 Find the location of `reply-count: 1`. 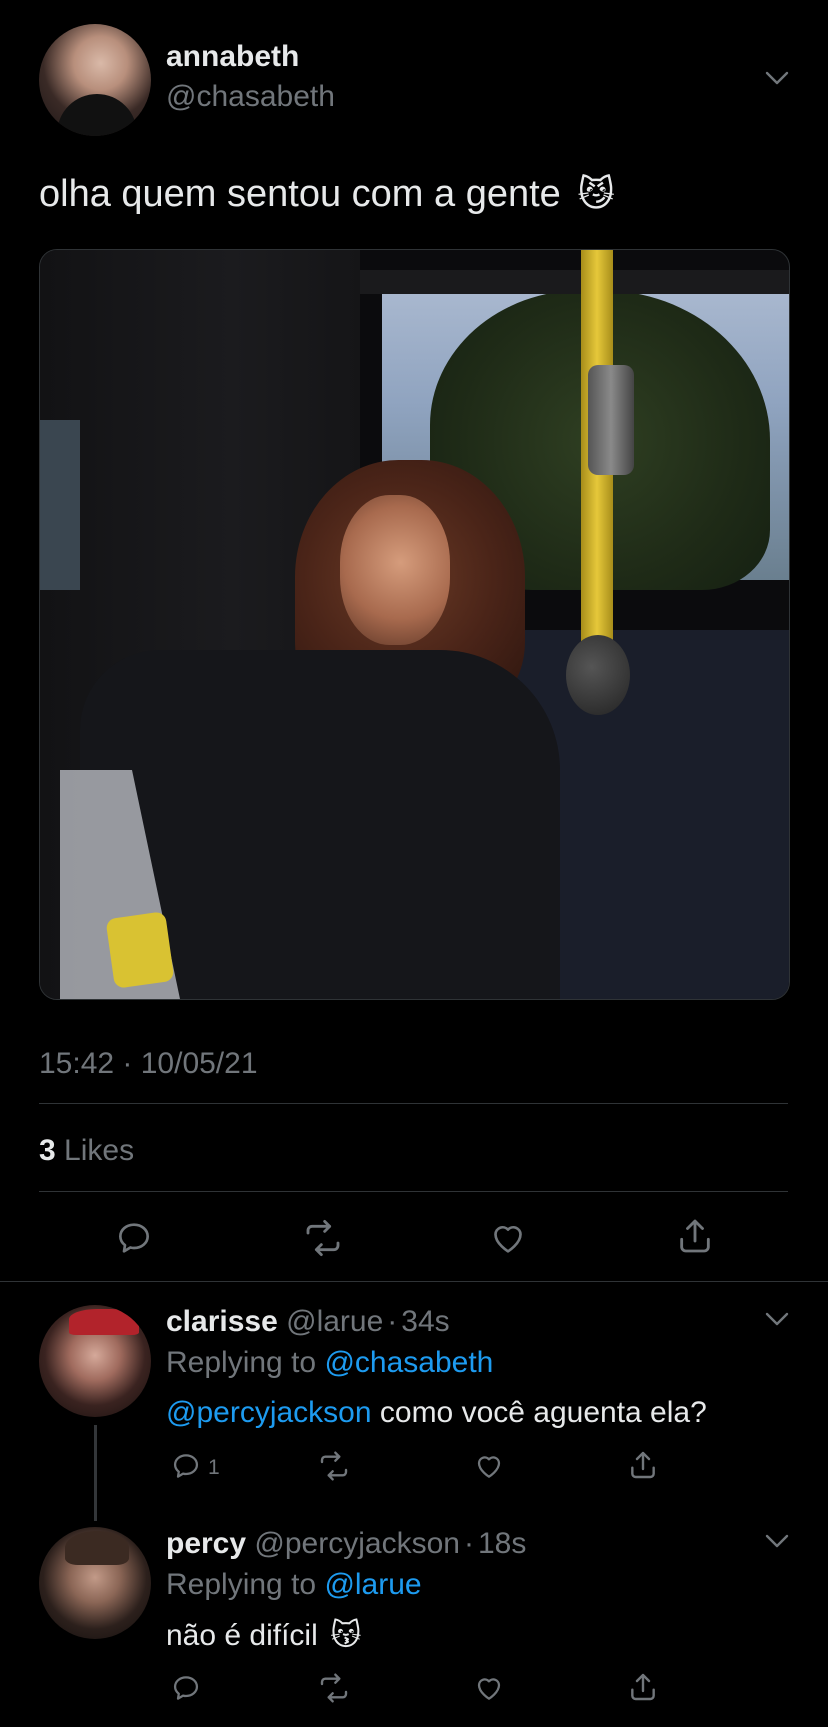

reply-count: 1 is located at coordinates (214, 1467).